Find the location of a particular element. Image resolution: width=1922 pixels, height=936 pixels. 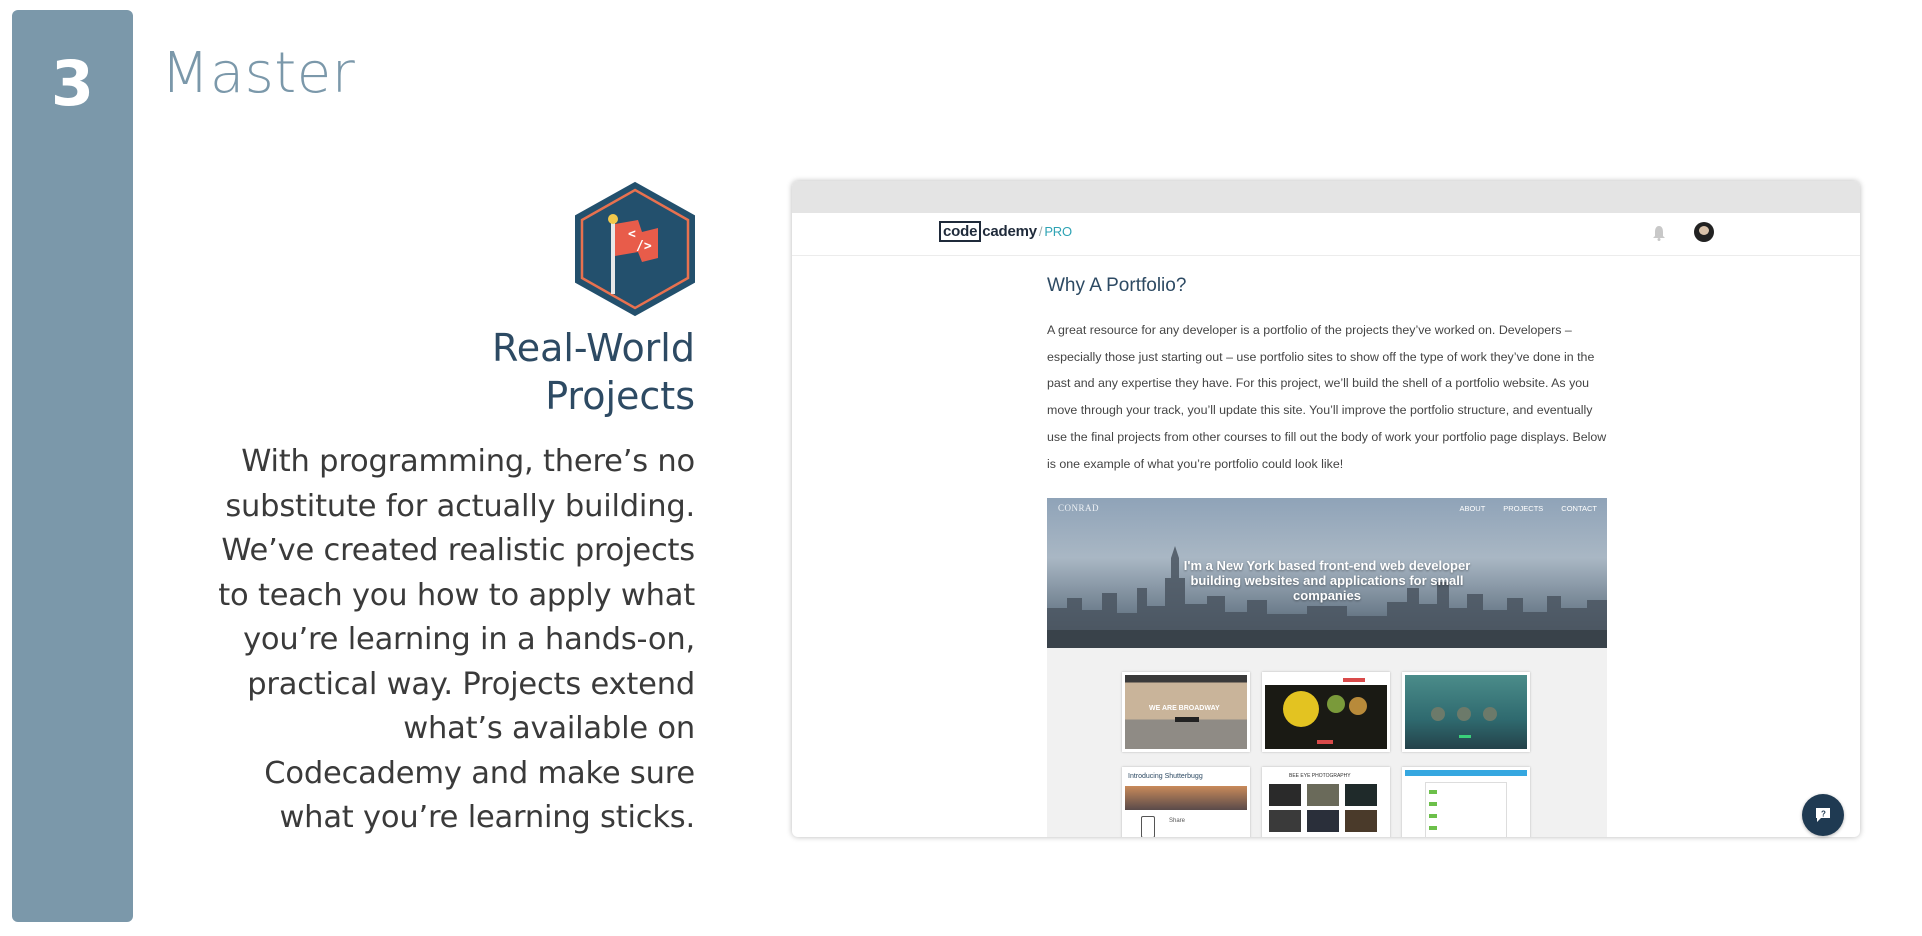

preview-brand: CONRAD is located at coordinates (1079, 508).